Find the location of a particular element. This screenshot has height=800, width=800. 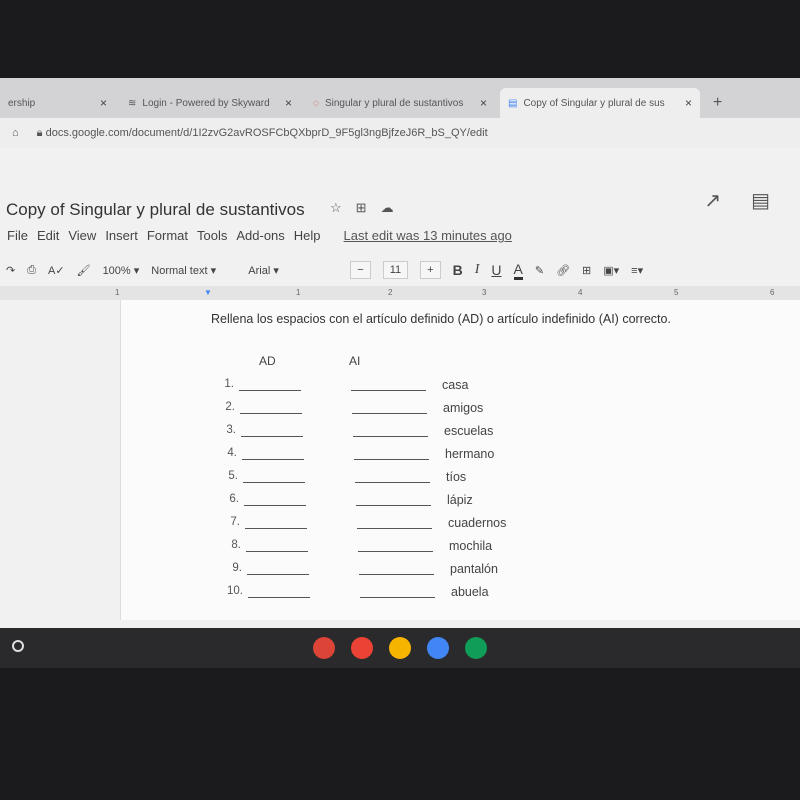

underline-button: U is located at coordinates (496, 270).